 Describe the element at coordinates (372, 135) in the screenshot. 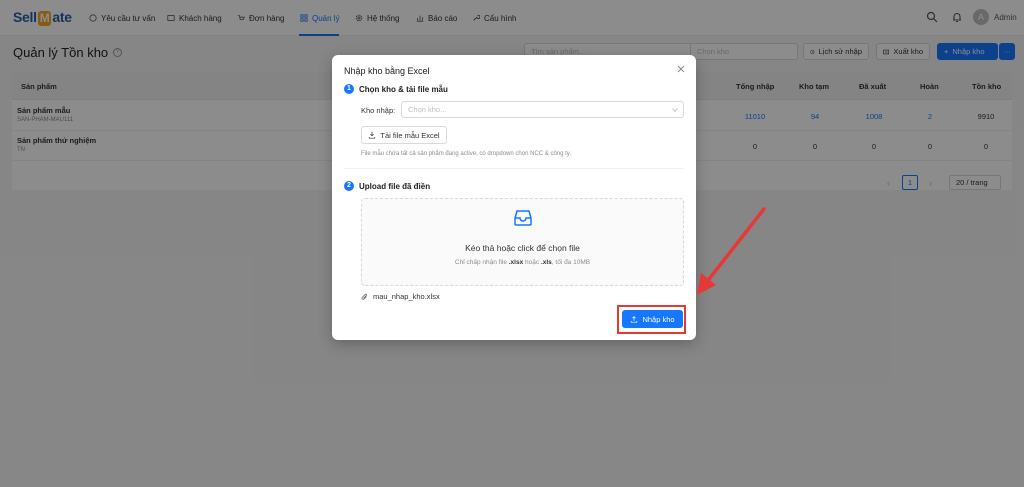

I see `download-icon` at that location.